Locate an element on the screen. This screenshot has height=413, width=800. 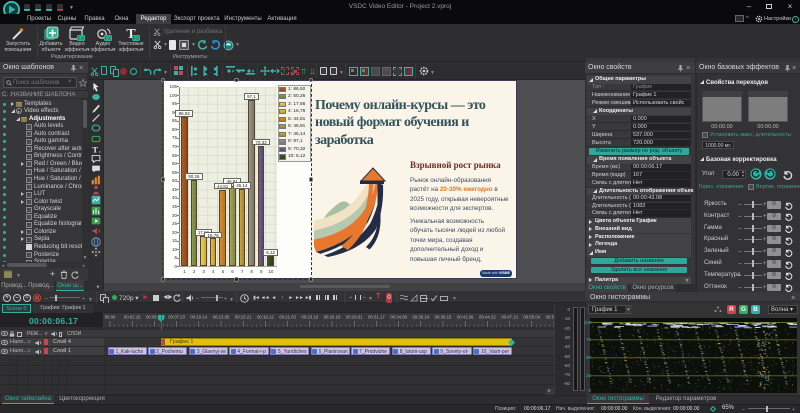
svg-text: 00:13.05 is located at coordinates (221, 317).